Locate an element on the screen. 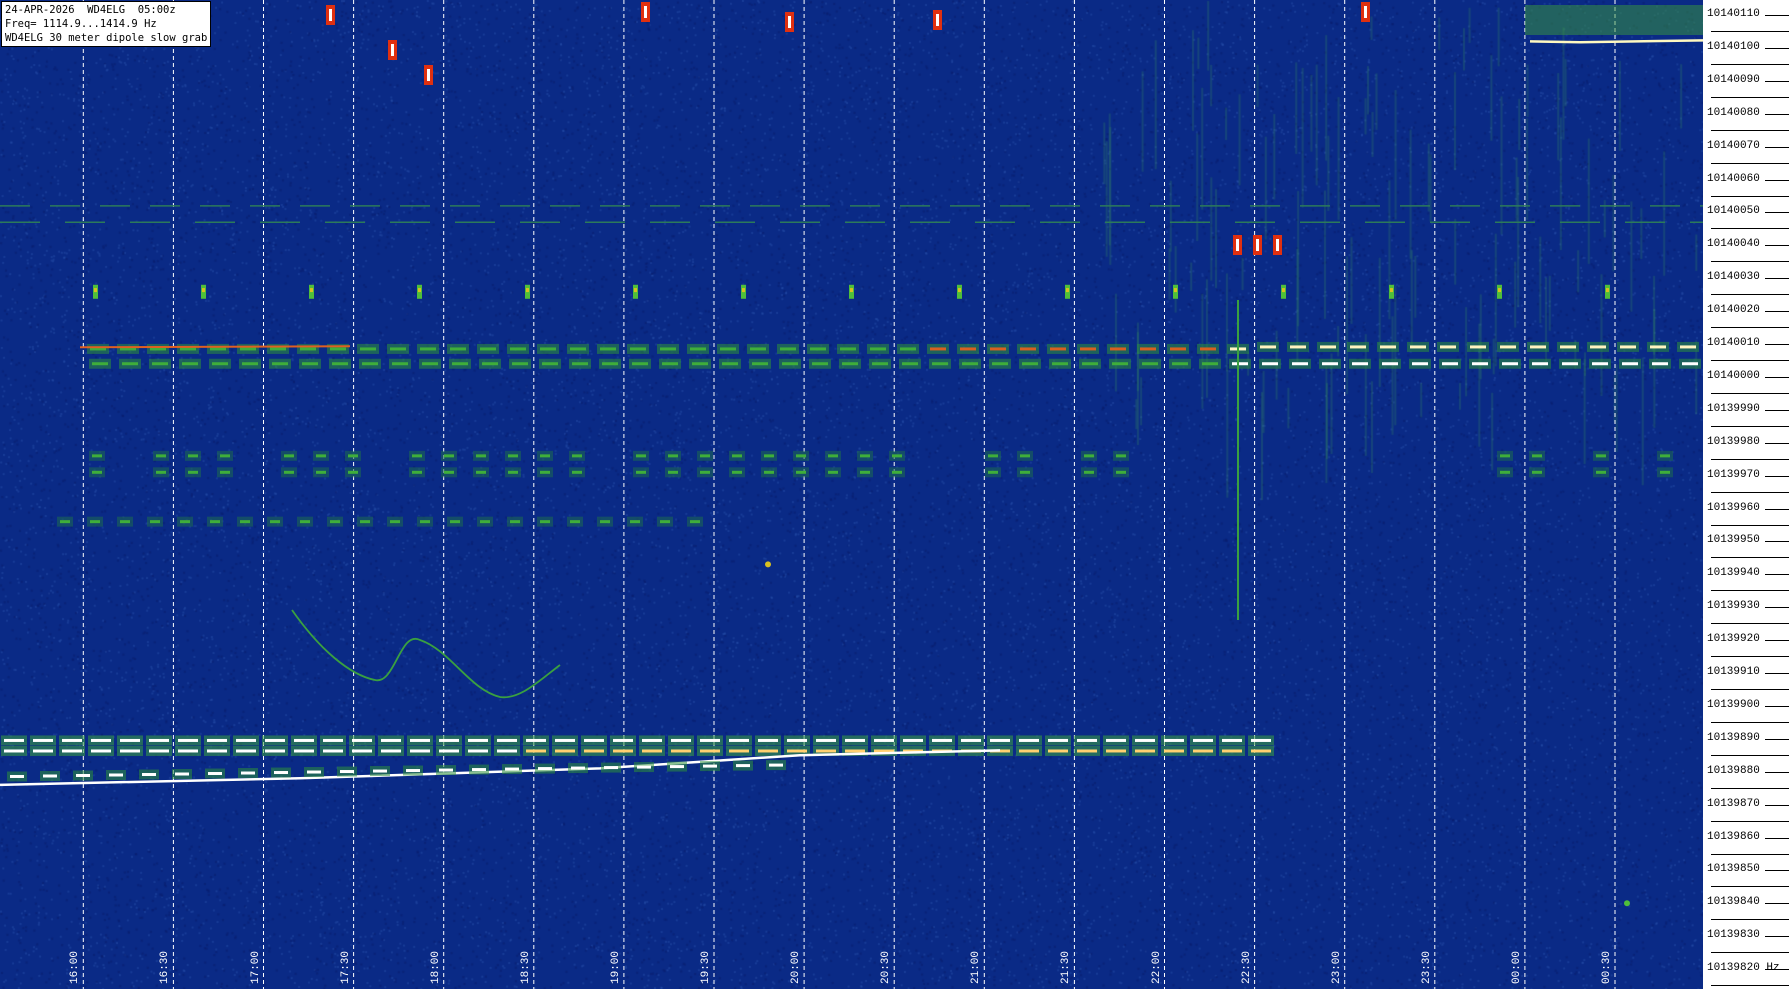 The width and height of the screenshot is (1789, 989). time-tick-label: 22:30 is located at coordinates (1246, 967).